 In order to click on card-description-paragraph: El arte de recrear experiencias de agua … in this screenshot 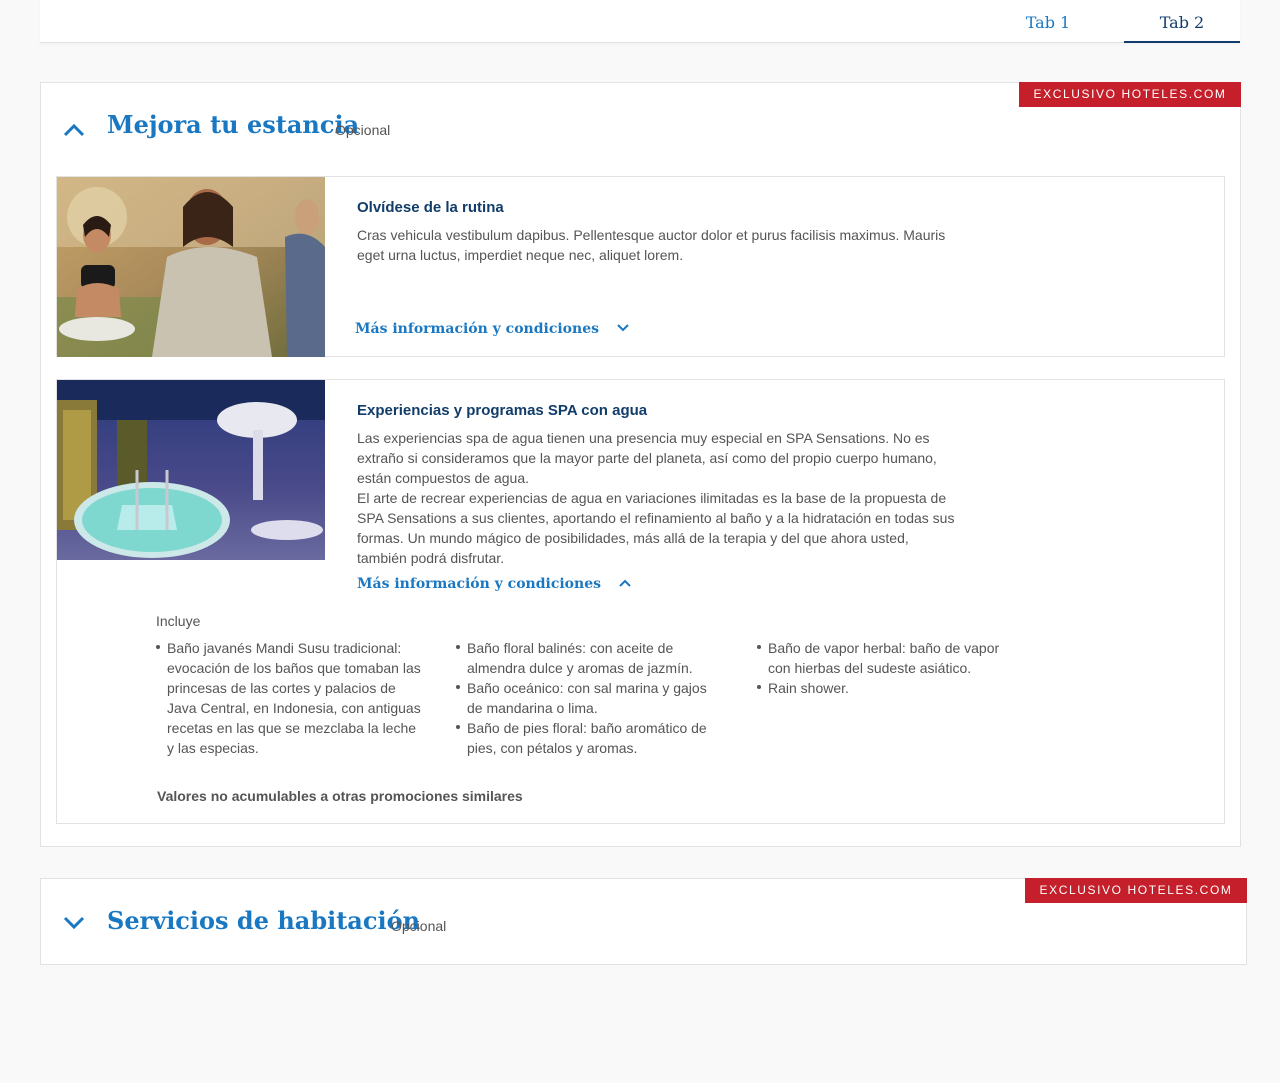, I will do `click(656, 528)`.